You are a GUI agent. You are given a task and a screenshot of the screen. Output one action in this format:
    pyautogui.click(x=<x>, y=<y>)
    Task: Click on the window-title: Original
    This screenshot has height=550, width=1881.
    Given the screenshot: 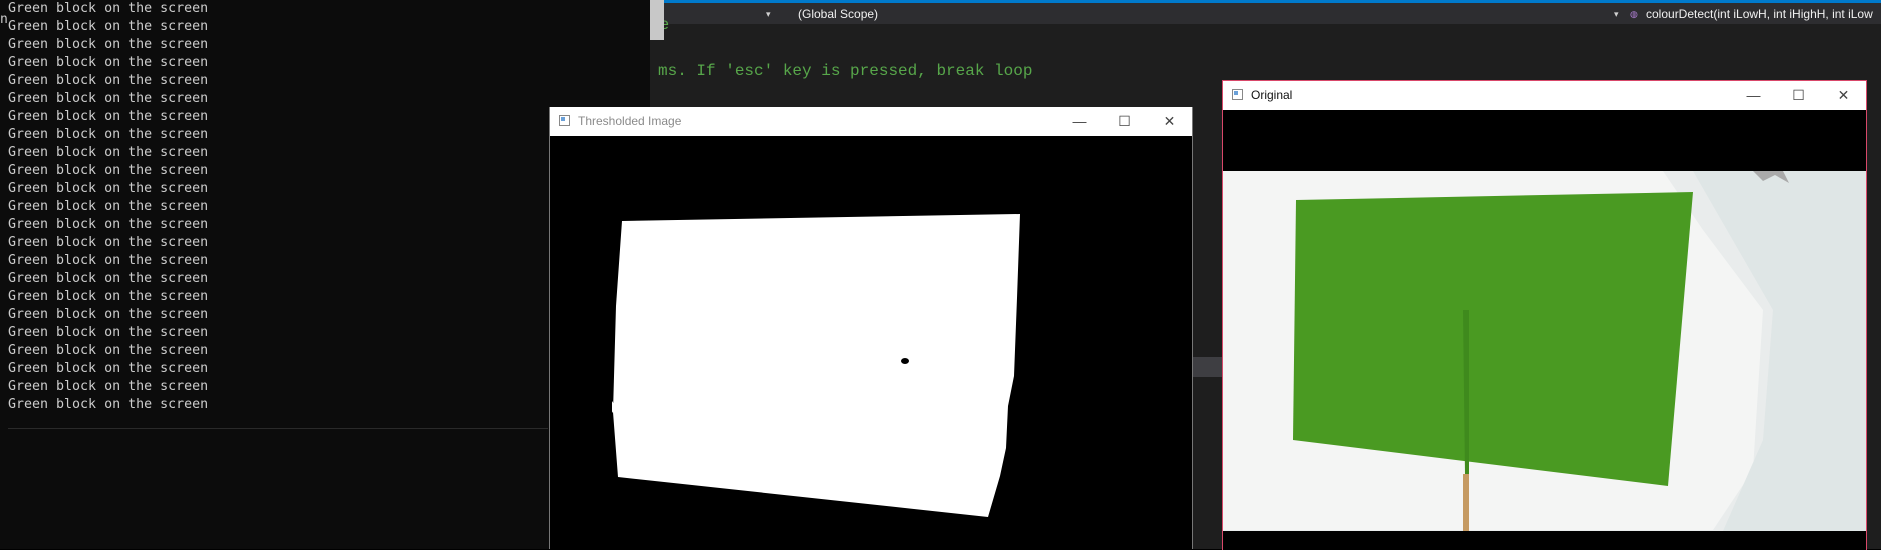 What is the action you would take?
    pyautogui.click(x=1272, y=95)
    